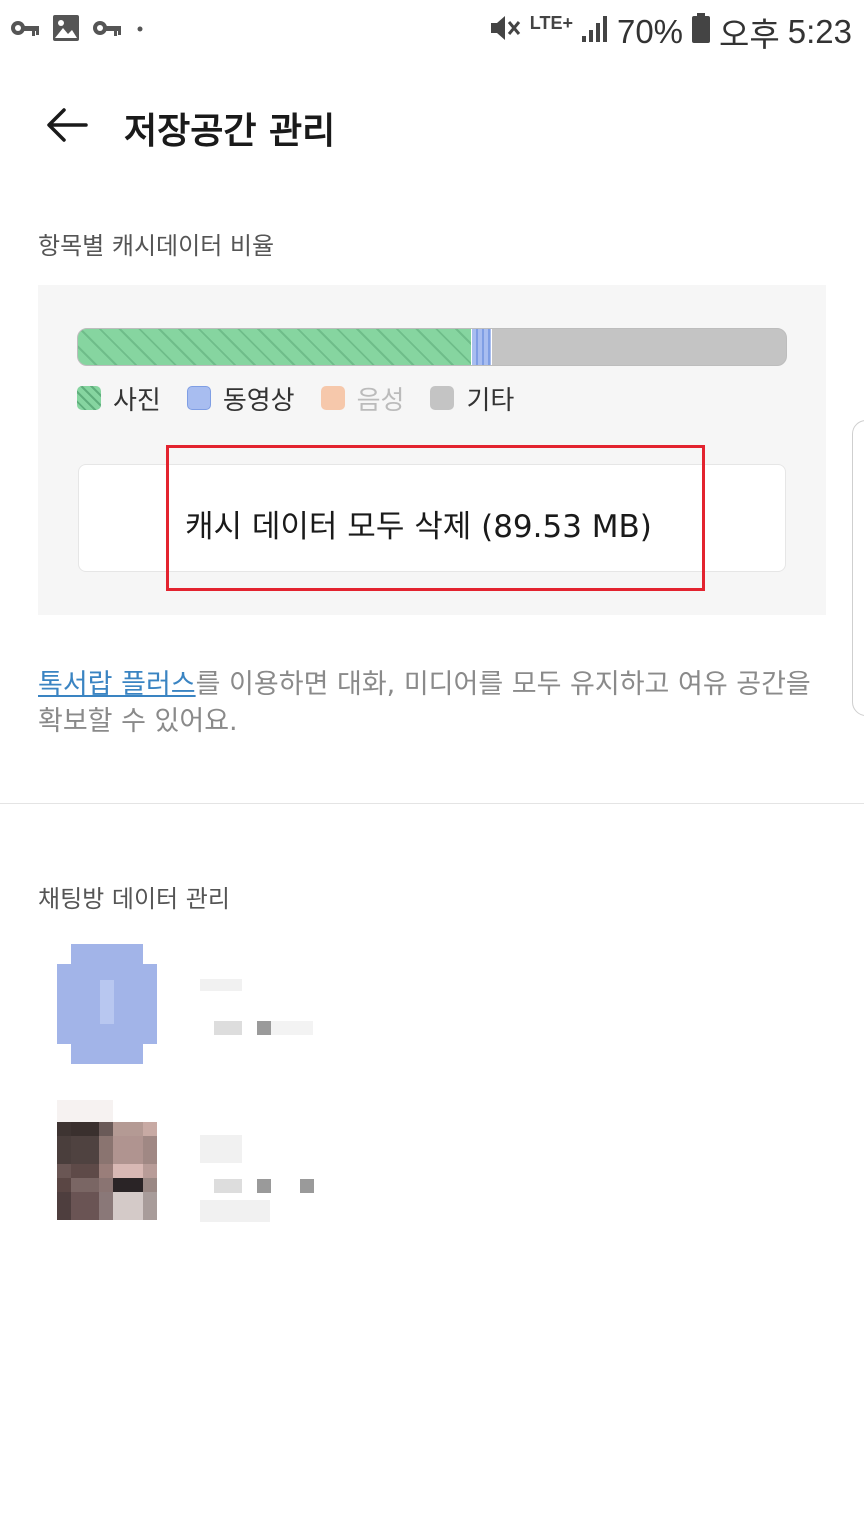 Image resolution: width=864 pixels, height=1536 pixels. I want to click on signal-icon, so click(595, 32).